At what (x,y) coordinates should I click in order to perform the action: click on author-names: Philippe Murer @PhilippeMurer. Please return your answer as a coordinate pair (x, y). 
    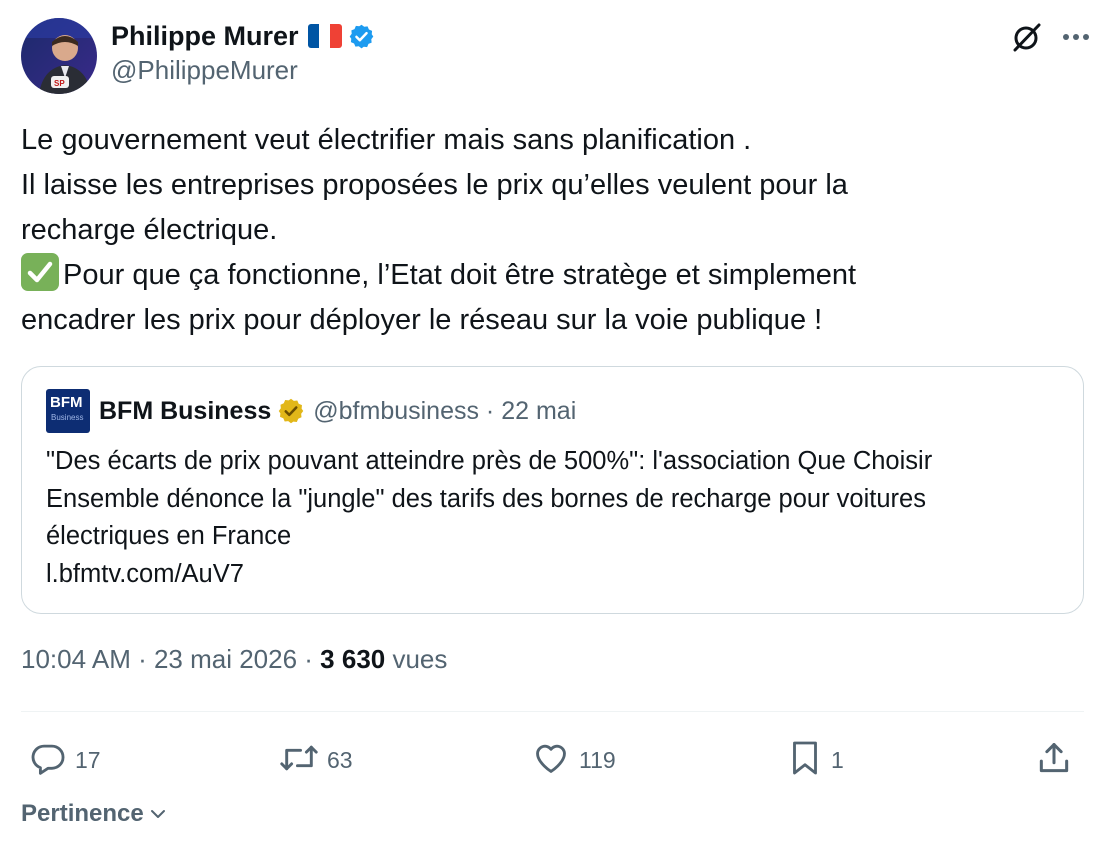
    Looking at the image, I should click on (243, 52).